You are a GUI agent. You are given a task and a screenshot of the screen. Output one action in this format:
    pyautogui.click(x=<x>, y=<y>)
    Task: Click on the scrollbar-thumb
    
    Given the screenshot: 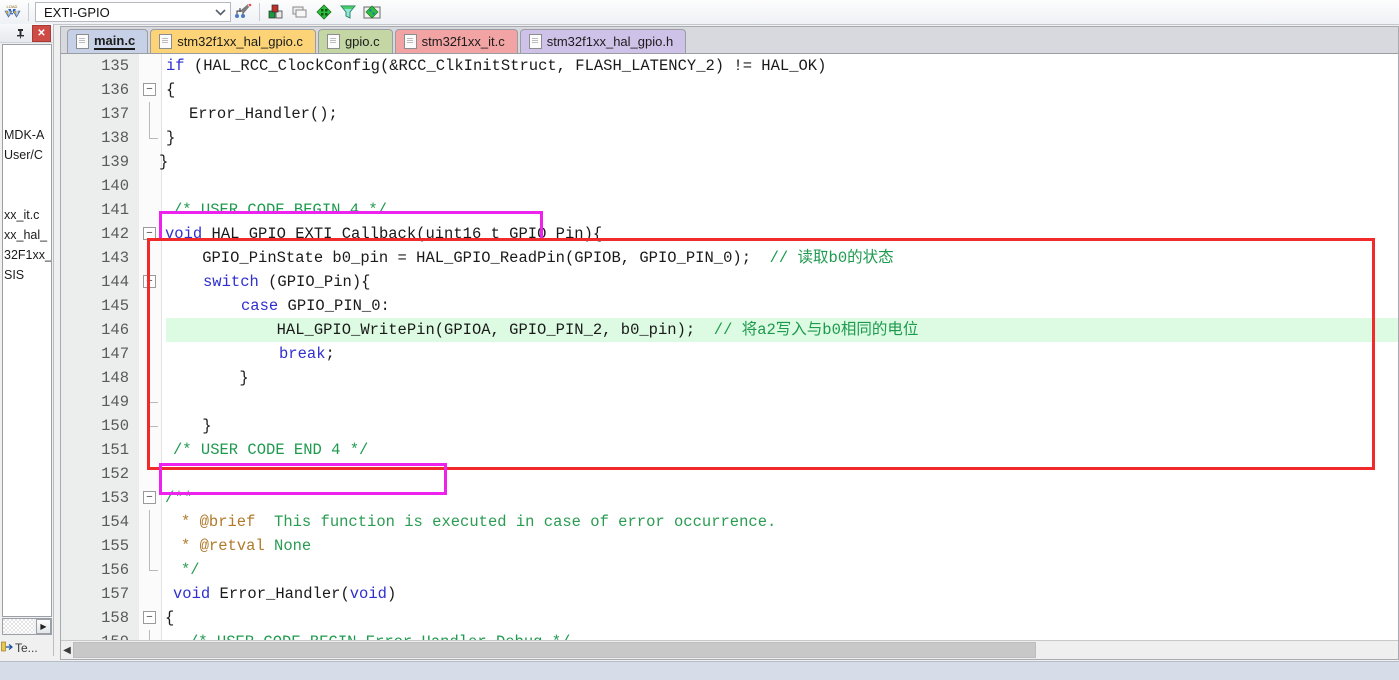 What is the action you would take?
    pyautogui.click(x=554, y=650)
    